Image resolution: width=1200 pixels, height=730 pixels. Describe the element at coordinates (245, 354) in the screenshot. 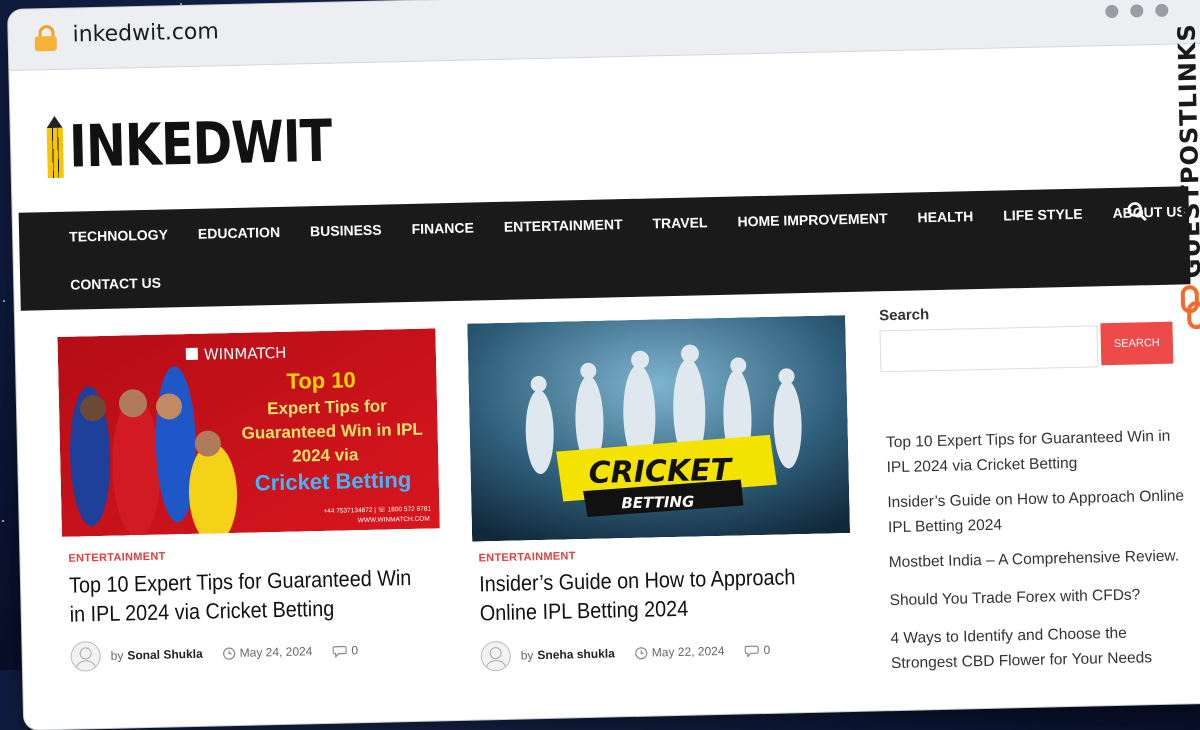

I see `image-brand: WINMATCH` at that location.